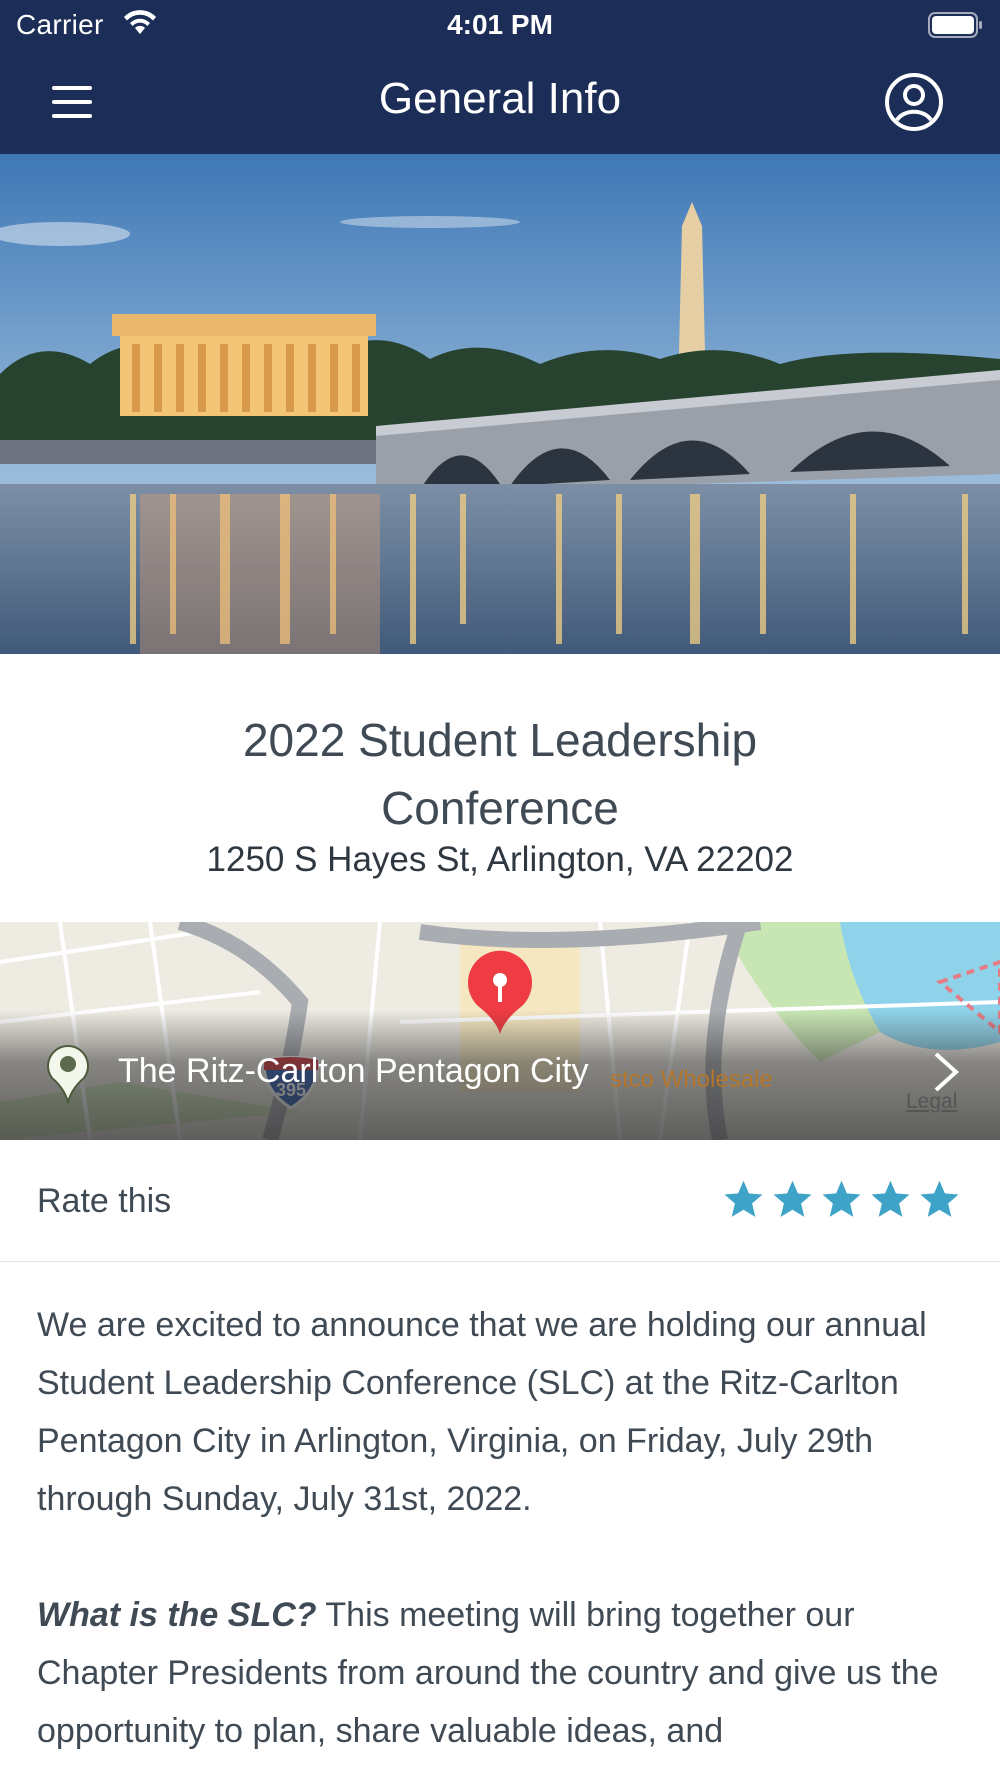  Describe the element at coordinates (691, 1079) in the screenshot. I see `map-poi-label: stco Wholesale` at that location.